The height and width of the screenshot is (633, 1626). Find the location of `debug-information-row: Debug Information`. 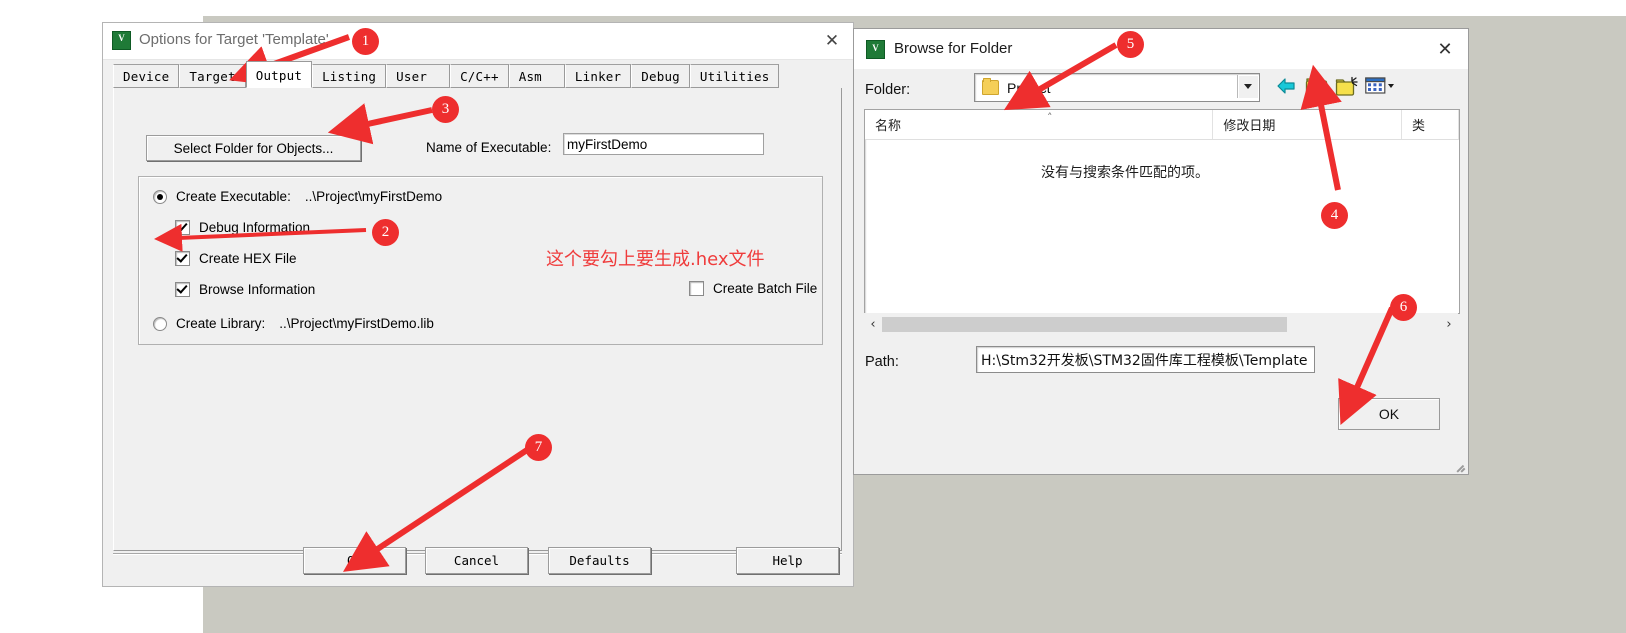

debug-information-row: Debug Information is located at coordinates (242, 227).